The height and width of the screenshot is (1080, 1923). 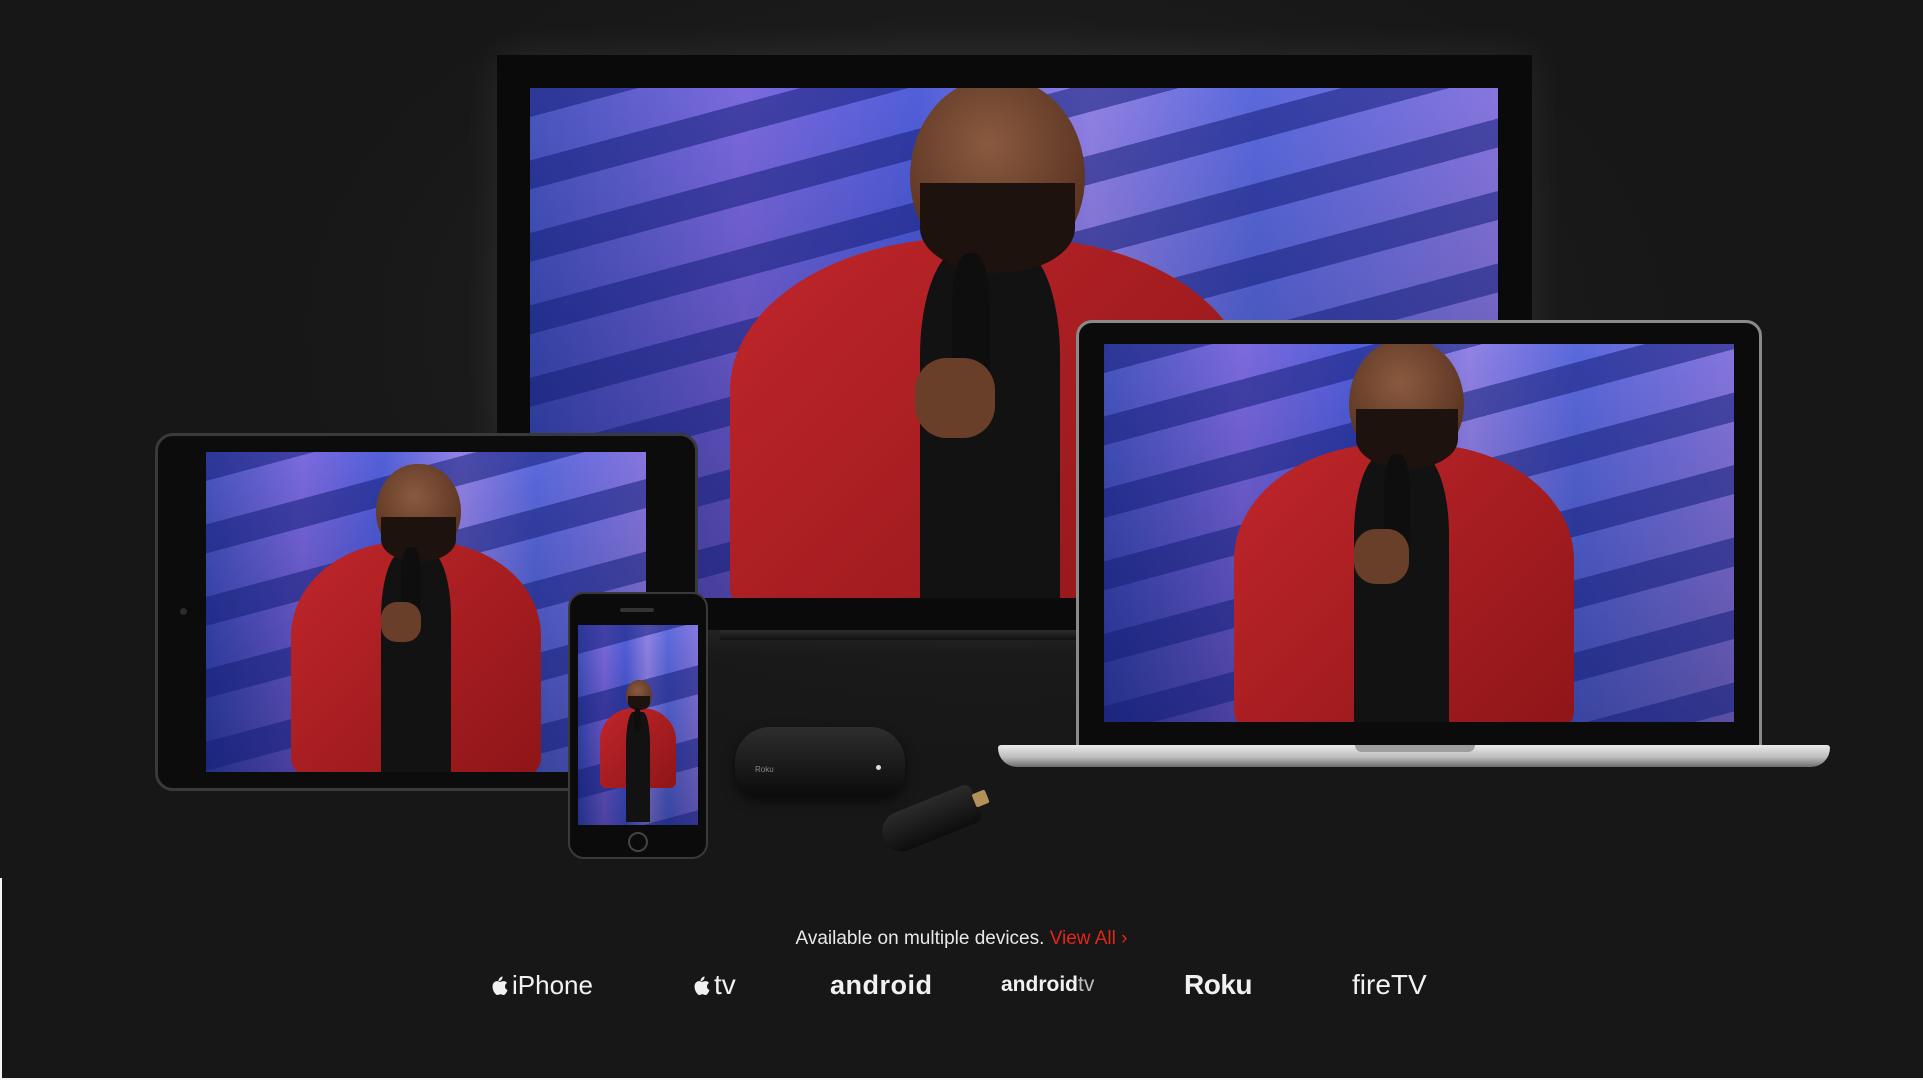 I want to click on laptop-screen-image, so click(x=1419, y=533).